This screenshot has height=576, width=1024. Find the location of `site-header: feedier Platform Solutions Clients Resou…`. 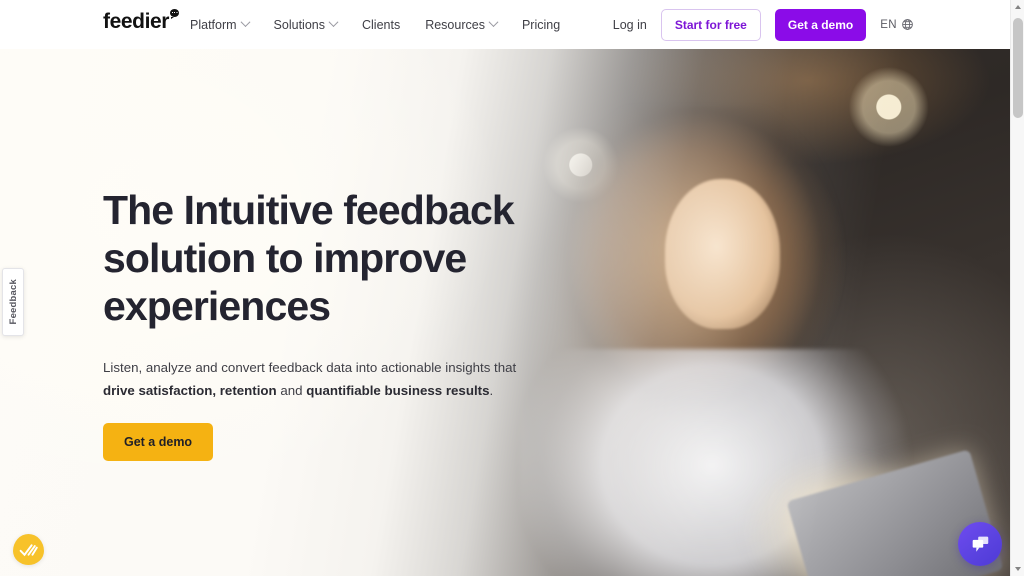

site-header: feedier Platform Solutions Clients Resou… is located at coordinates (505, 24).